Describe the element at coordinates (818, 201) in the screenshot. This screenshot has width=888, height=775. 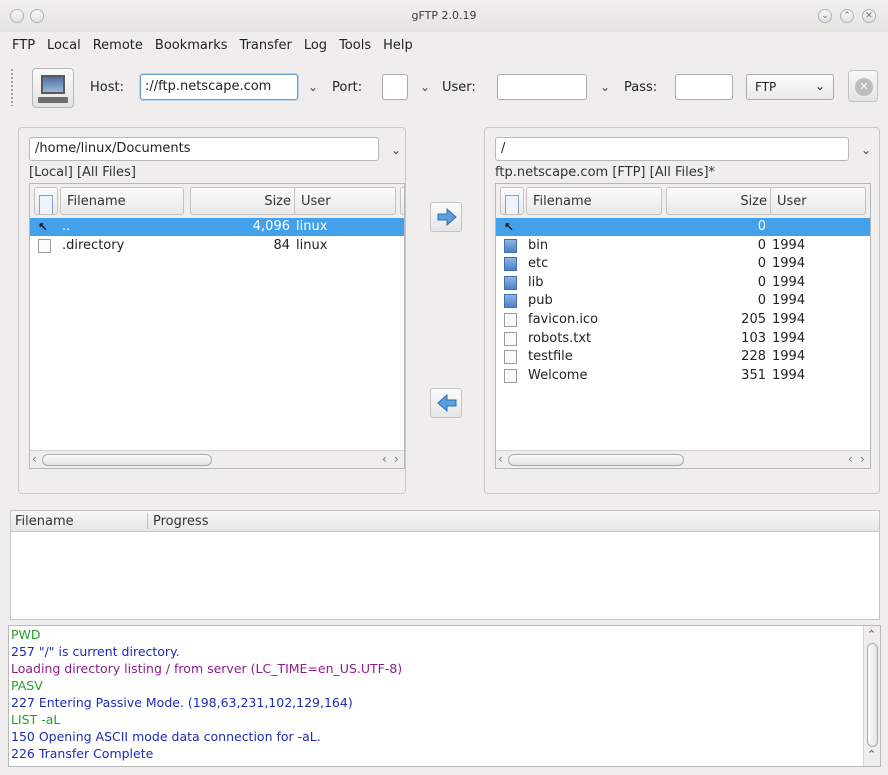
I see `remote-user-header: User` at that location.